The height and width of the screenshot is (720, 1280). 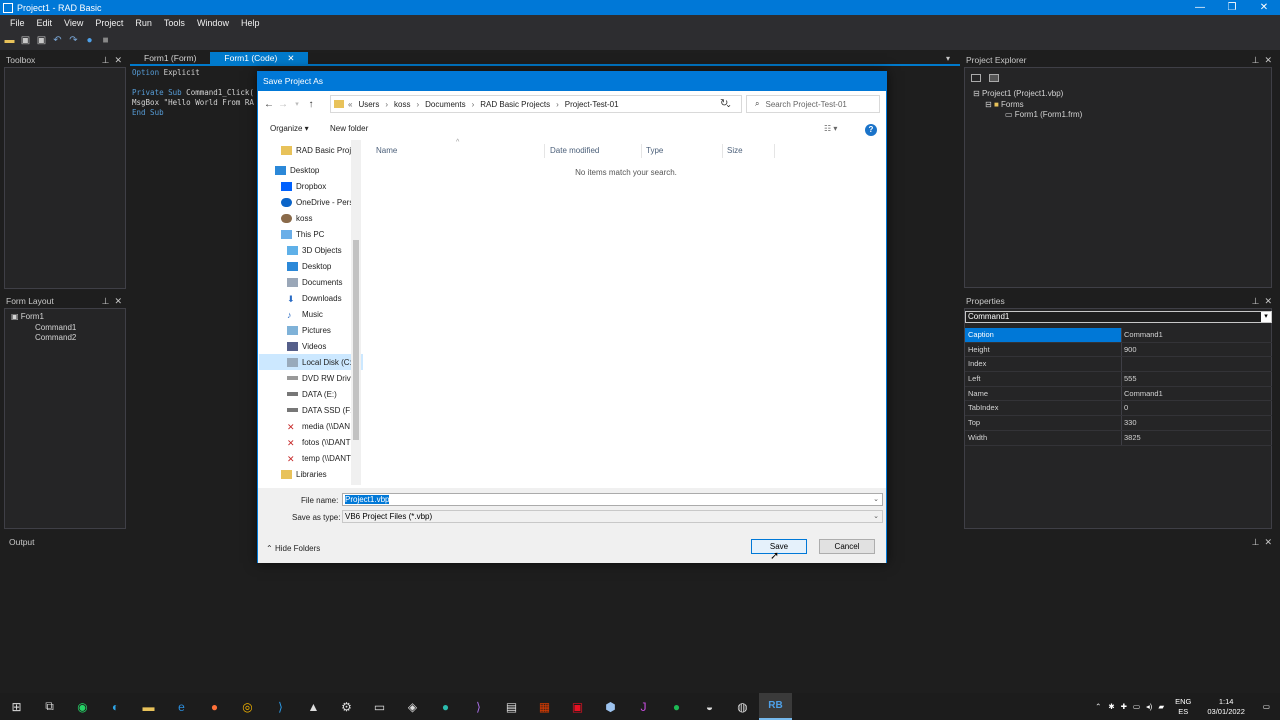 I want to click on tray-arrow-icon: ⌃, so click(x=1098, y=706).